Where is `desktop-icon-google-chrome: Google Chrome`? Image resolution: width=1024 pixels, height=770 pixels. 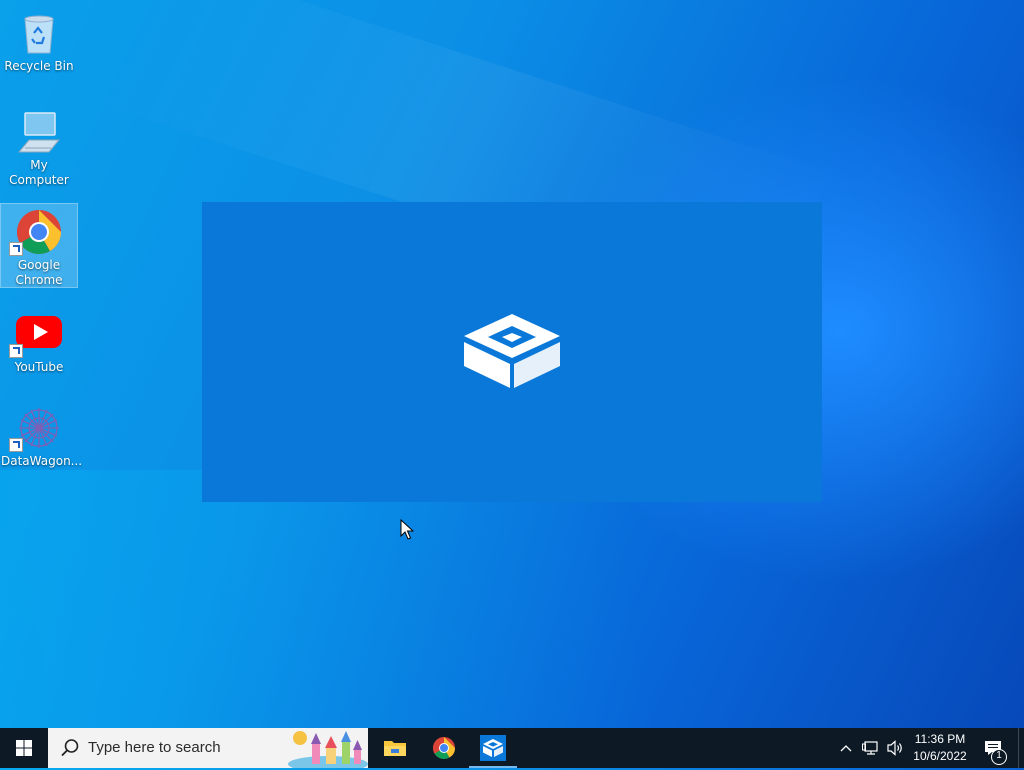
desktop-icon-google-chrome: Google Chrome is located at coordinates (39, 245).